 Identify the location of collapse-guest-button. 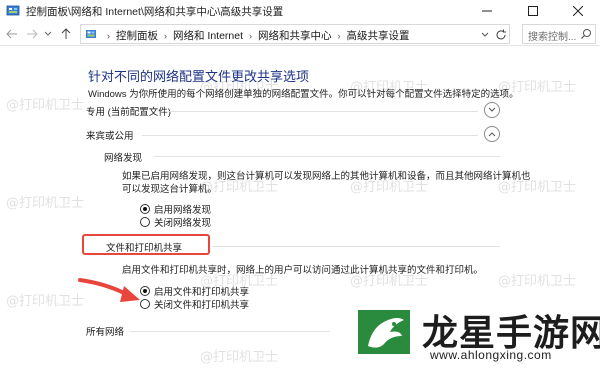
(492, 134).